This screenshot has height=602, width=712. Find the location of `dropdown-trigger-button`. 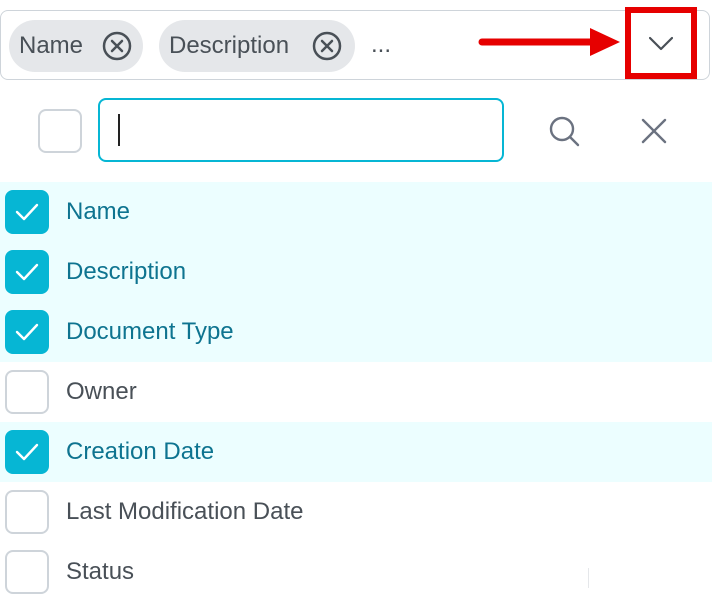

dropdown-trigger-button is located at coordinates (661, 43).